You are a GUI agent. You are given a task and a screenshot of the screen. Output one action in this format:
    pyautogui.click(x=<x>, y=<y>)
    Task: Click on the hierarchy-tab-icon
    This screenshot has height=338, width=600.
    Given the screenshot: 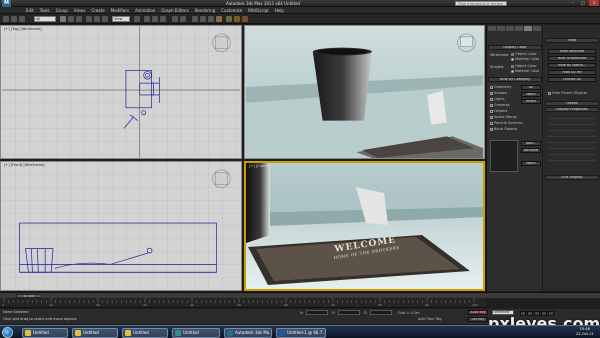 What is the action you would take?
    pyautogui.click(x=510, y=28)
    